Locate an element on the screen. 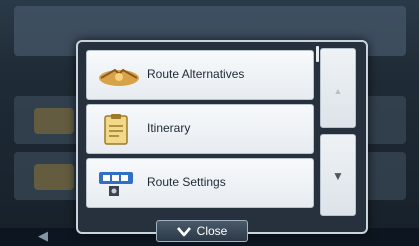  chevron-up-icon: ▲ is located at coordinates (338, 91).